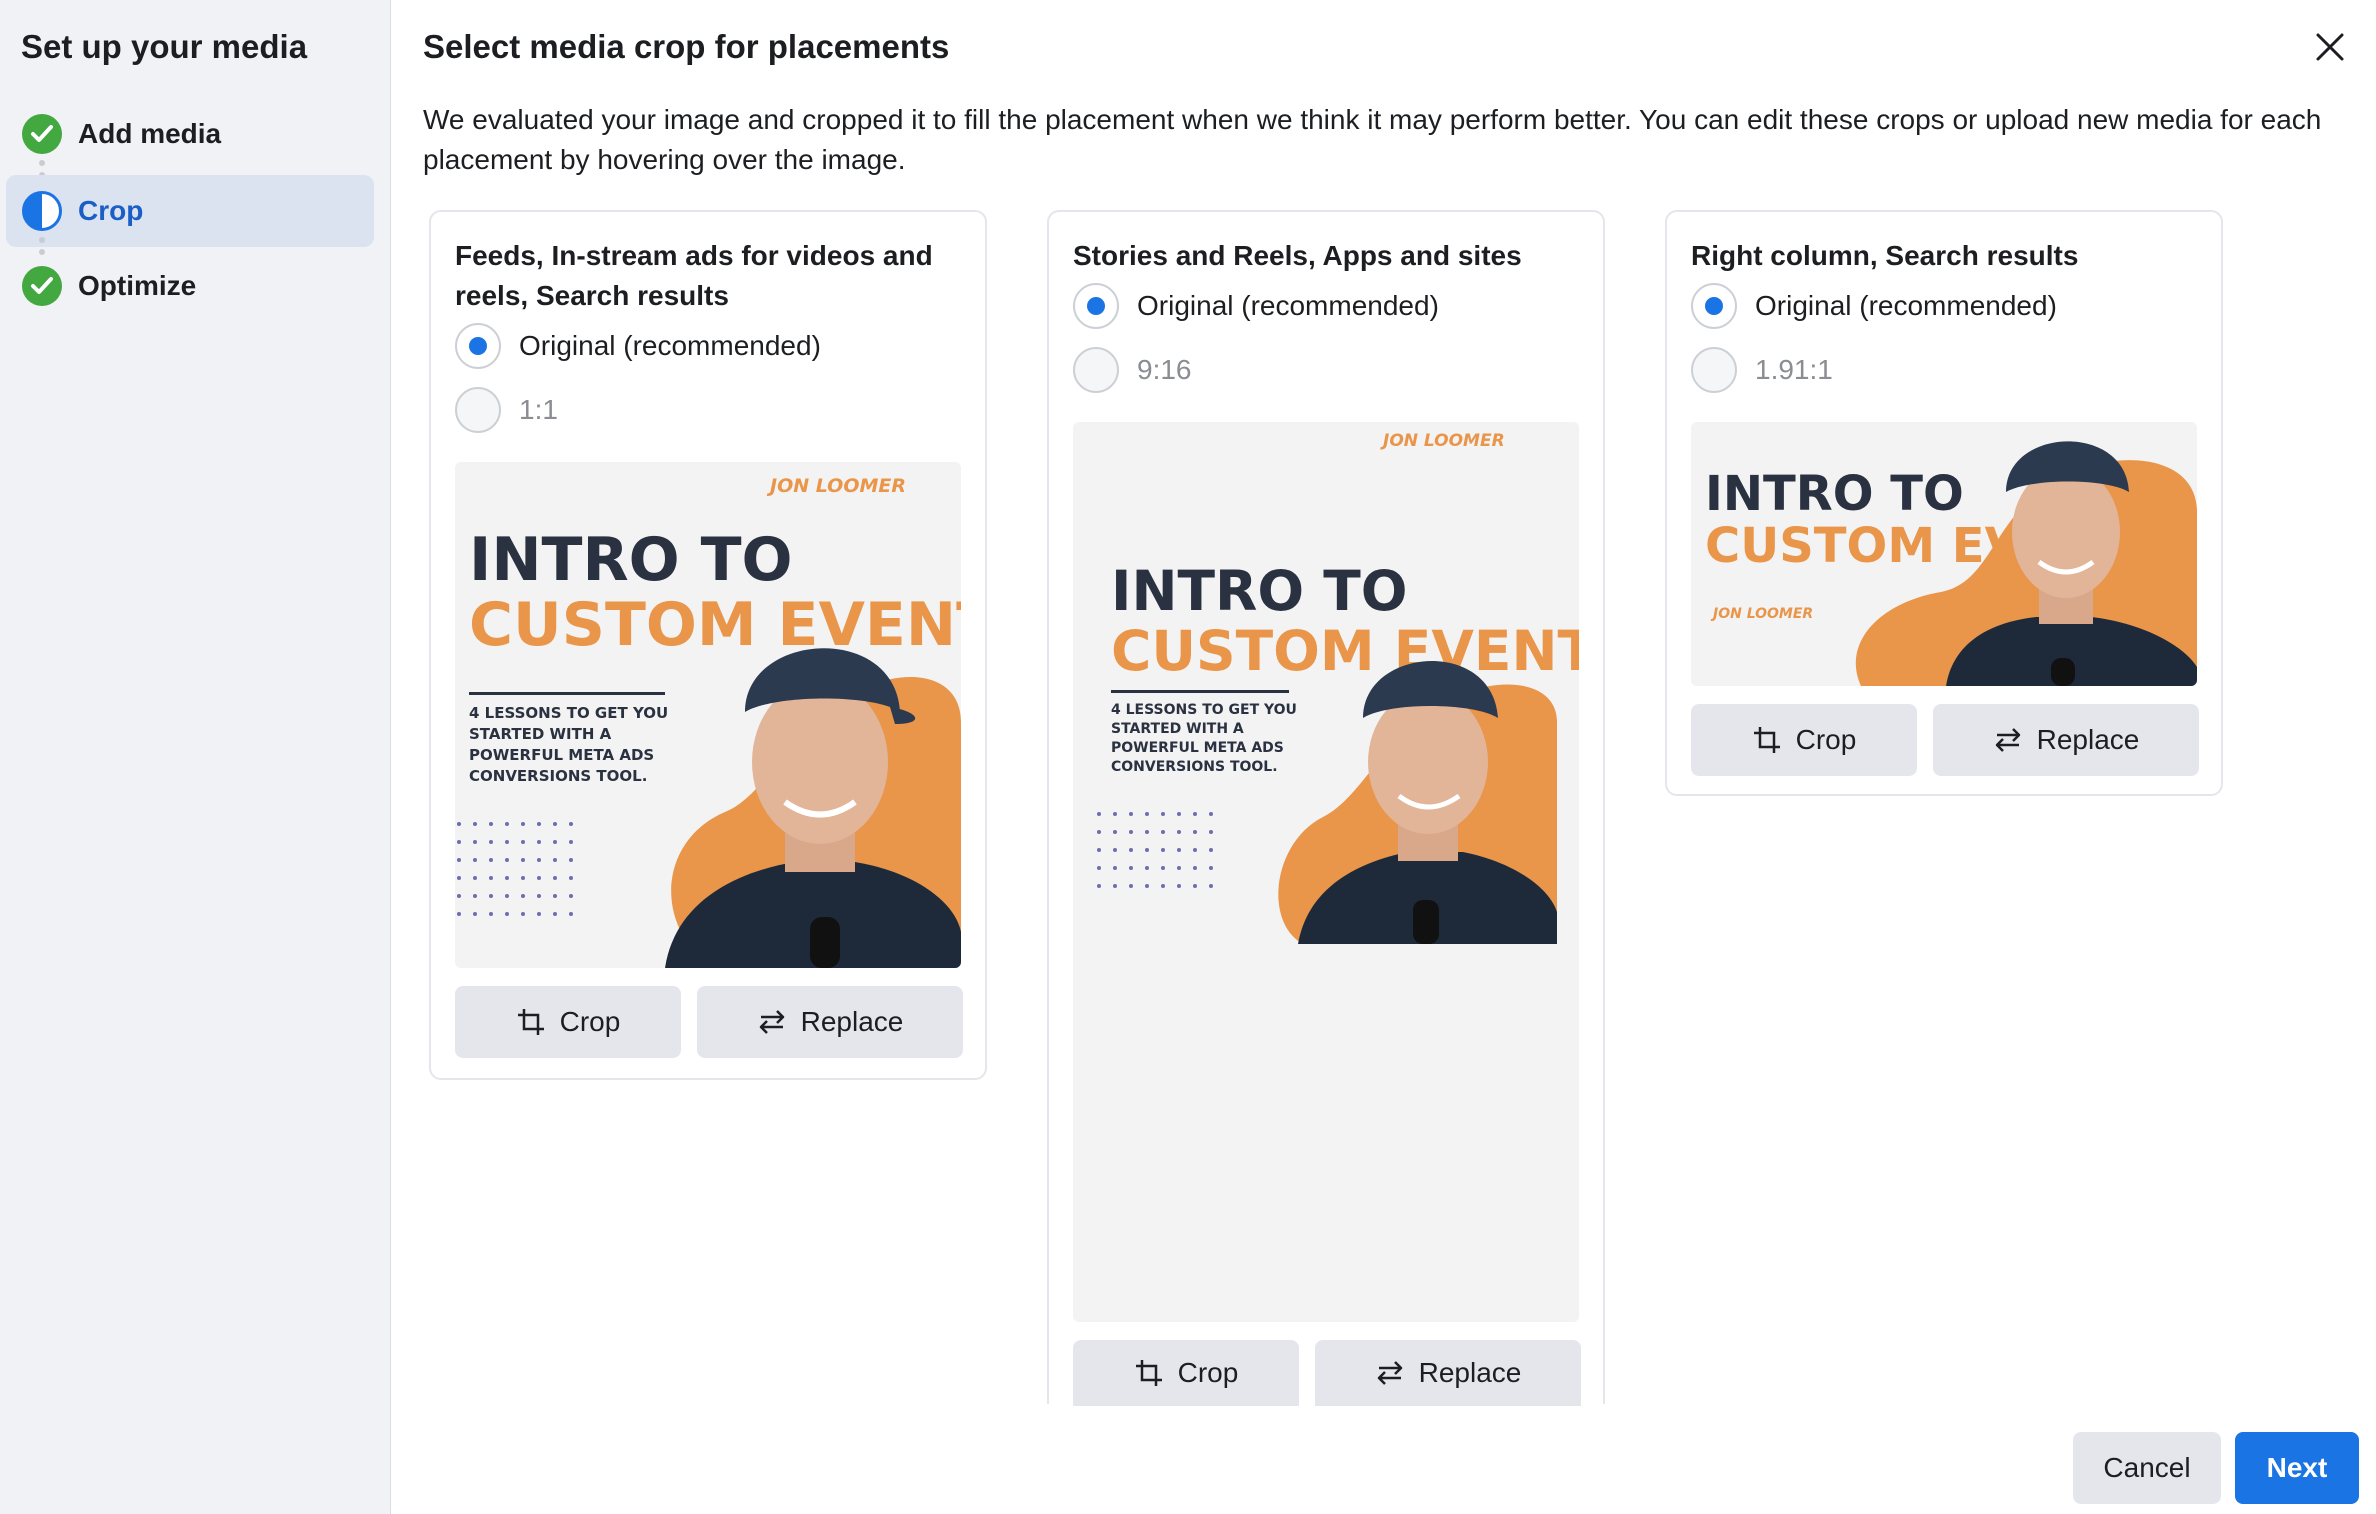  I want to click on close-icon, so click(2330, 47).